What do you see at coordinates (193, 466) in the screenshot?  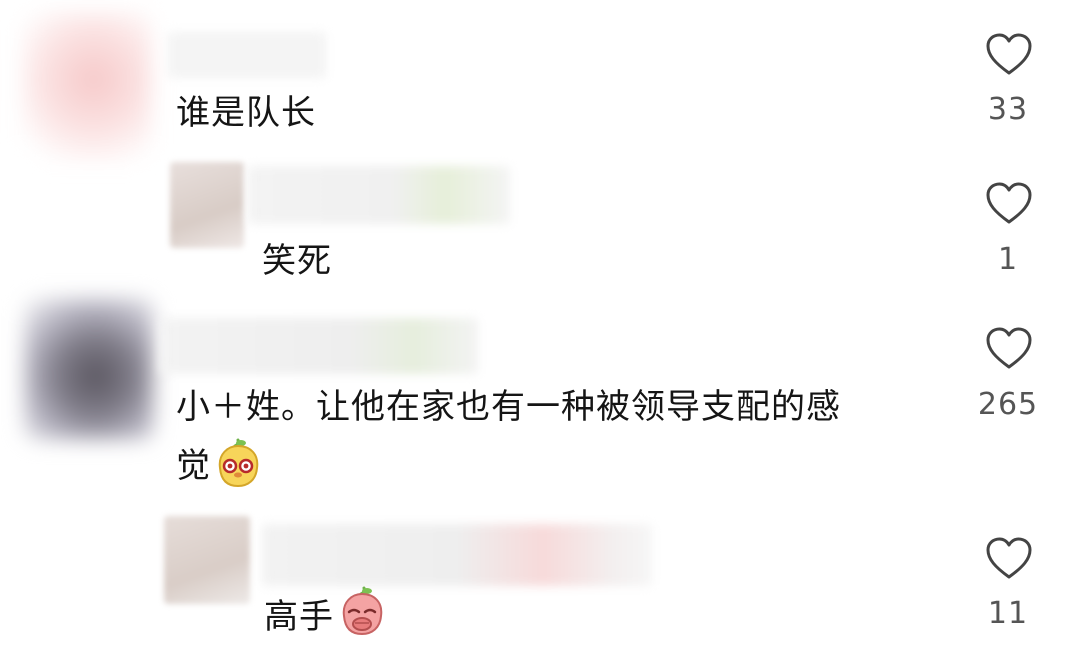 I see `comment-text-line2: 觉` at bounding box center [193, 466].